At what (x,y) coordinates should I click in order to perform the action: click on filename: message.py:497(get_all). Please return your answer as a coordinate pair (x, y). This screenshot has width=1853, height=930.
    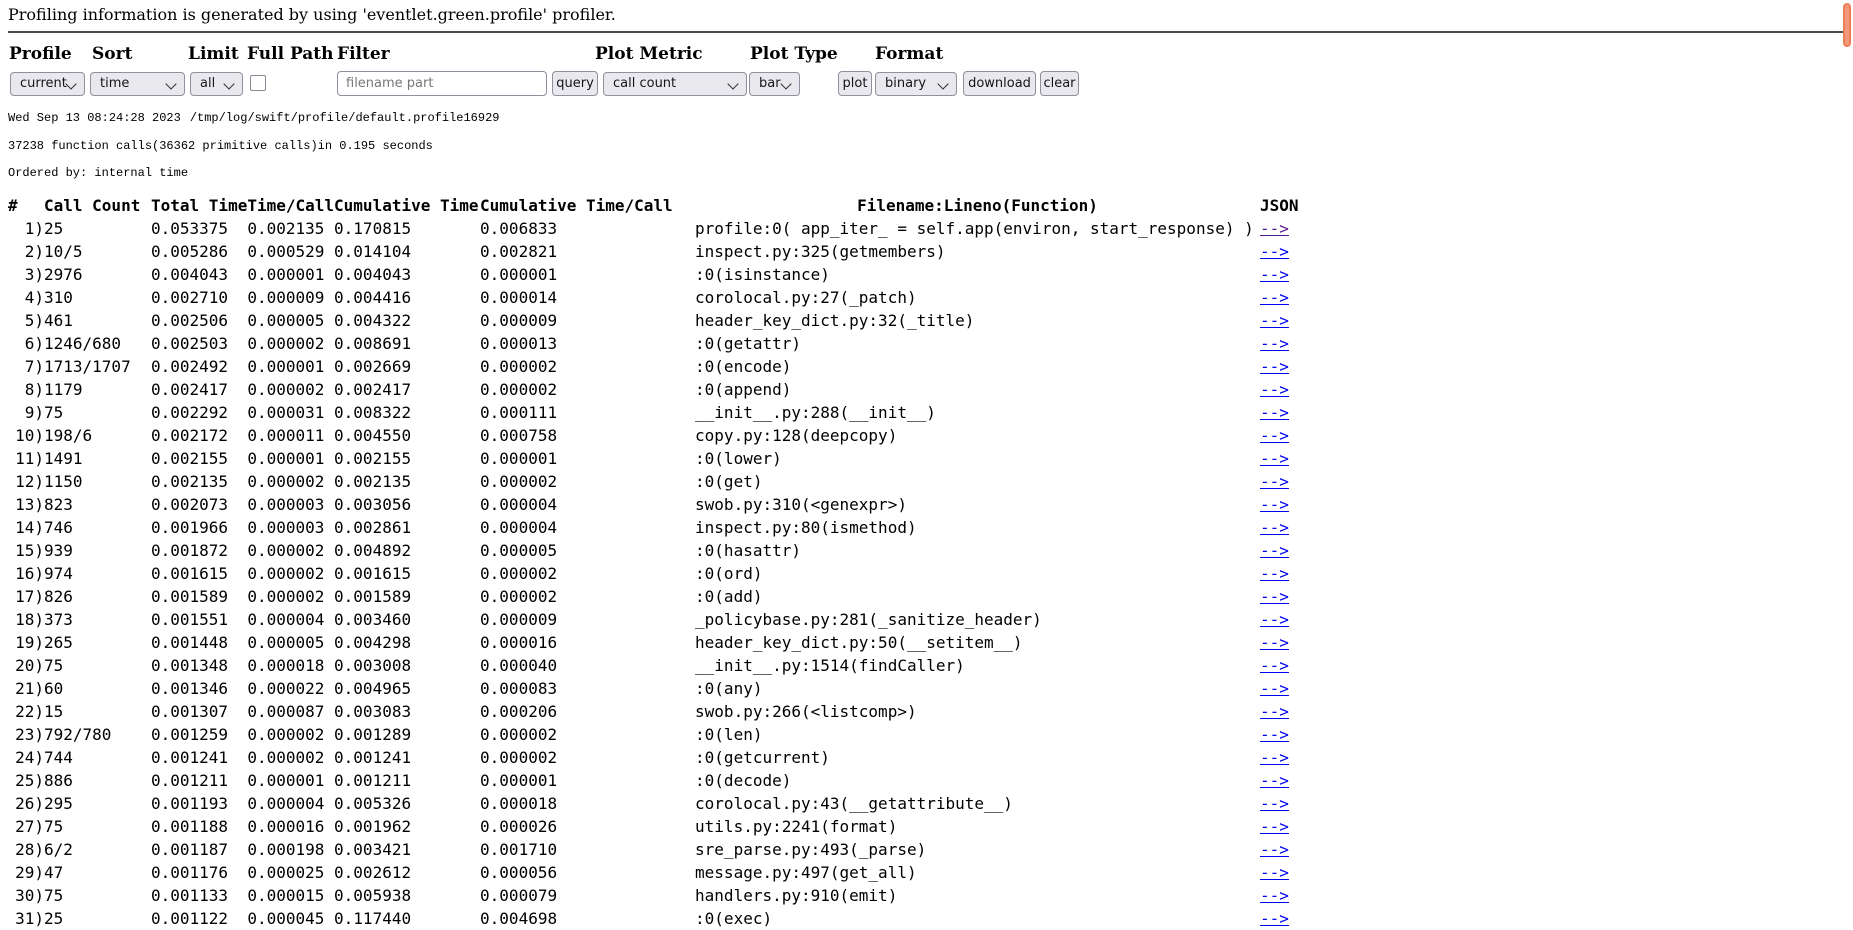
    Looking at the image, I should click on (806, 872).